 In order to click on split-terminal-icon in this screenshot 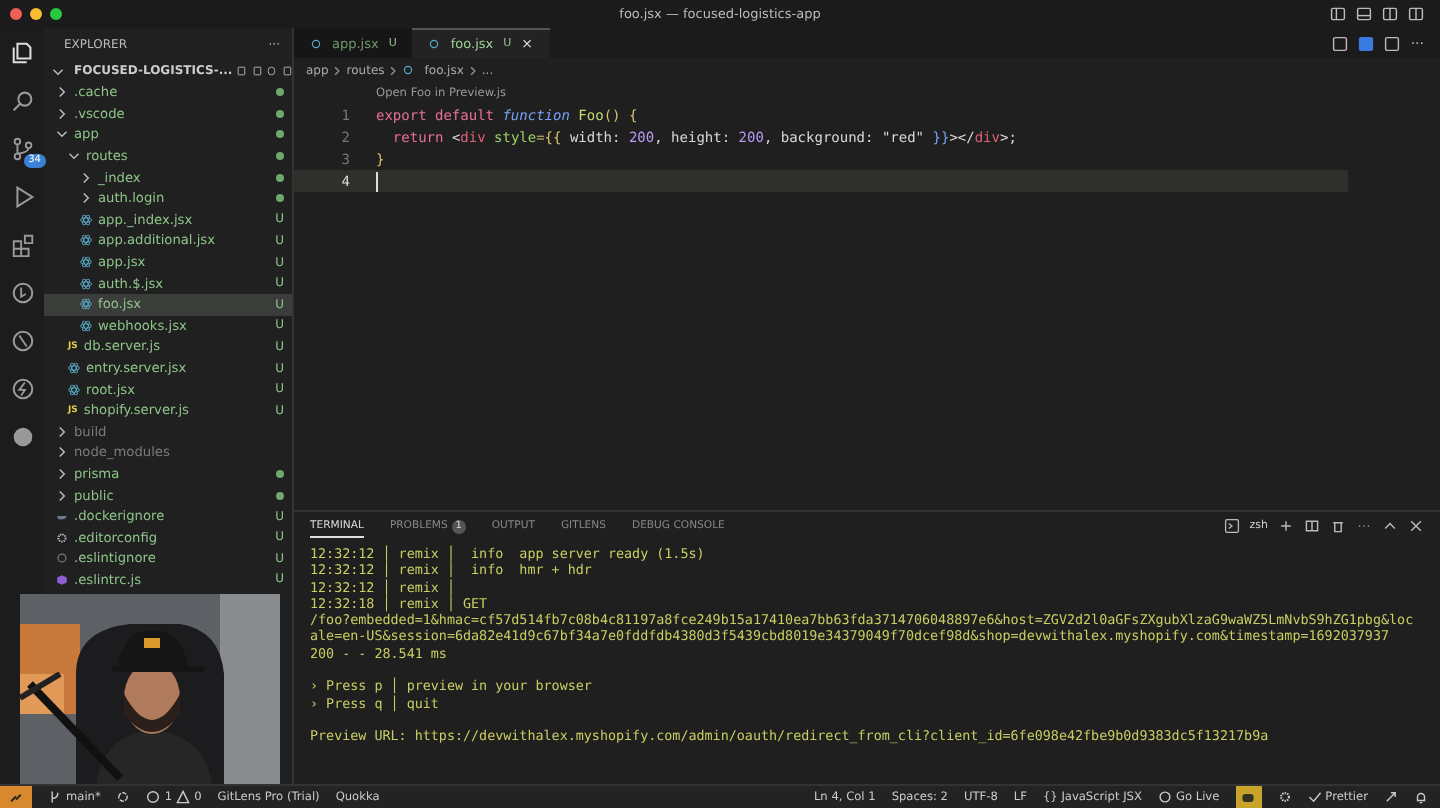, I will do `click(1312, 526)`.